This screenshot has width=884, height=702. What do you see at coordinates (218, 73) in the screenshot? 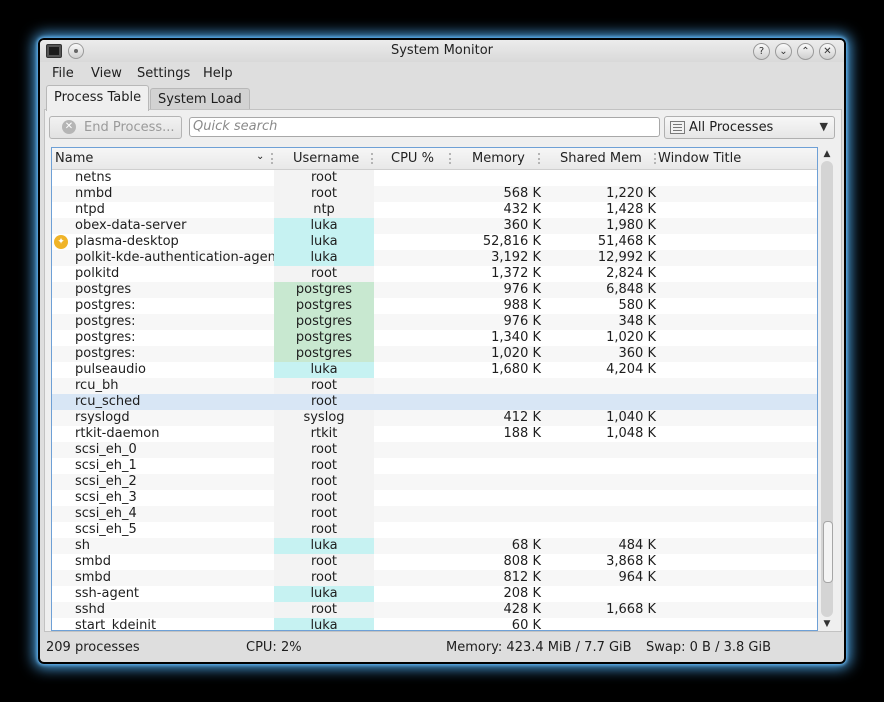
I see `menu-help: Help` at bounding box center [218, 73].